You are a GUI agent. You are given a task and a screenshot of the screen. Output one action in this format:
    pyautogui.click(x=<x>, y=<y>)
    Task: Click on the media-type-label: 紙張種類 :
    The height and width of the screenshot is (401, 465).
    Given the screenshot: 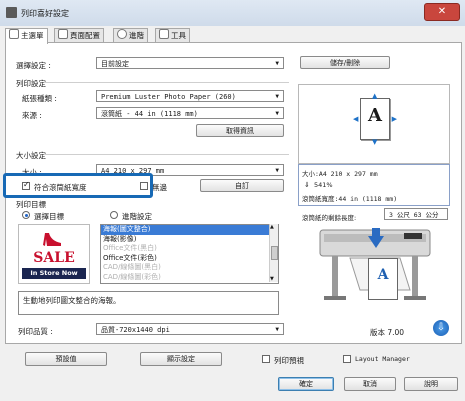 What is the action you would take?
    pyautogui.click(x=39, y=98)
    